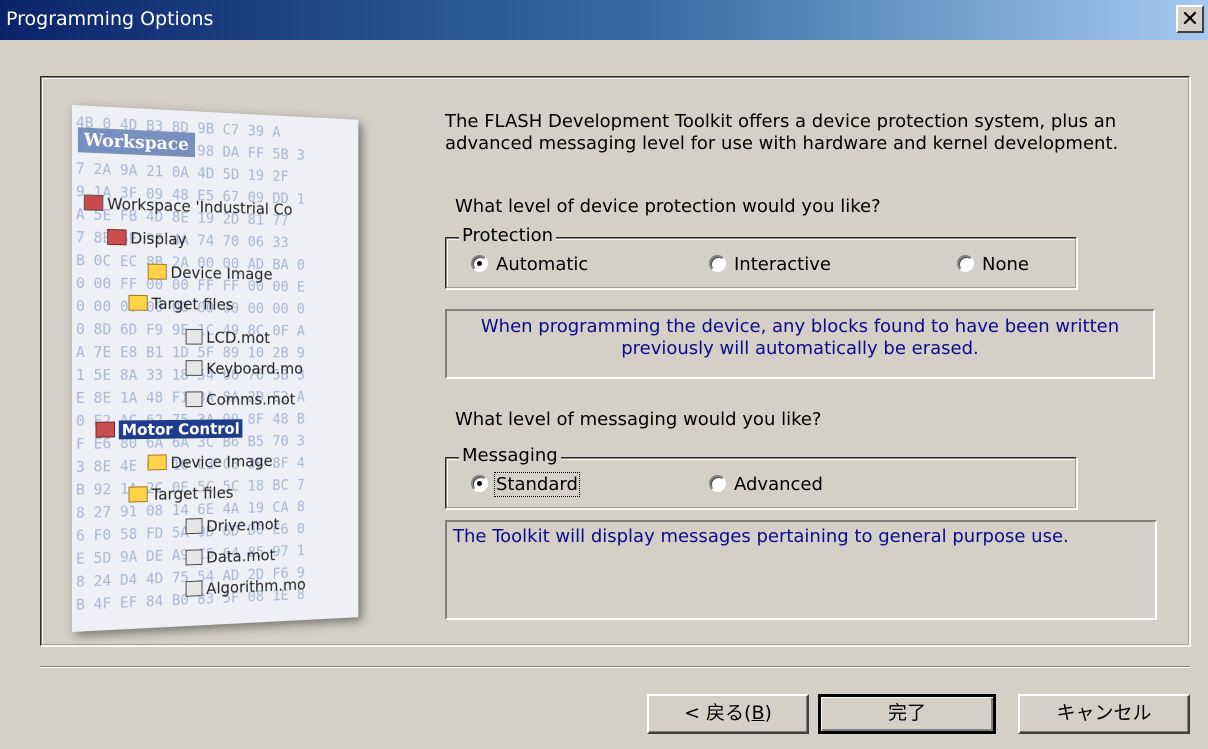 Image resolution: width=1208 pixels, height=749 pixels. I want to click on tree-node: LCD.mot, so click(227, 337).